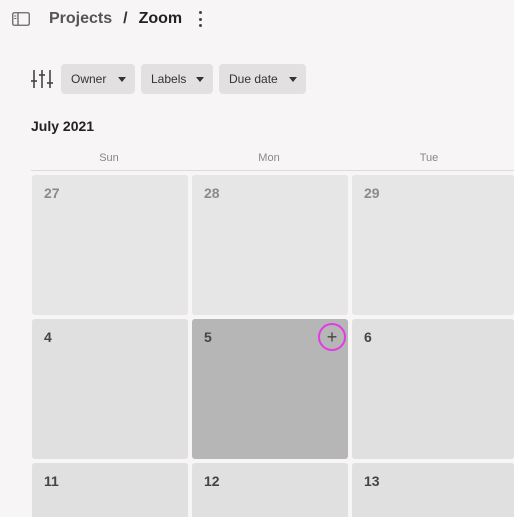  I want to click on owner-filter-dropdown: Owner, so click(98, 79).